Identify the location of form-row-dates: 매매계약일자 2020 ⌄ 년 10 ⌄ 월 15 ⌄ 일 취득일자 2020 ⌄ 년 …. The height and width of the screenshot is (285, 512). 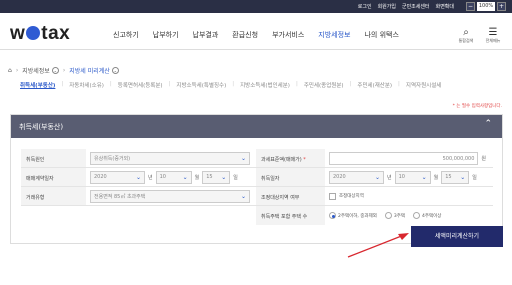
(257, 177).